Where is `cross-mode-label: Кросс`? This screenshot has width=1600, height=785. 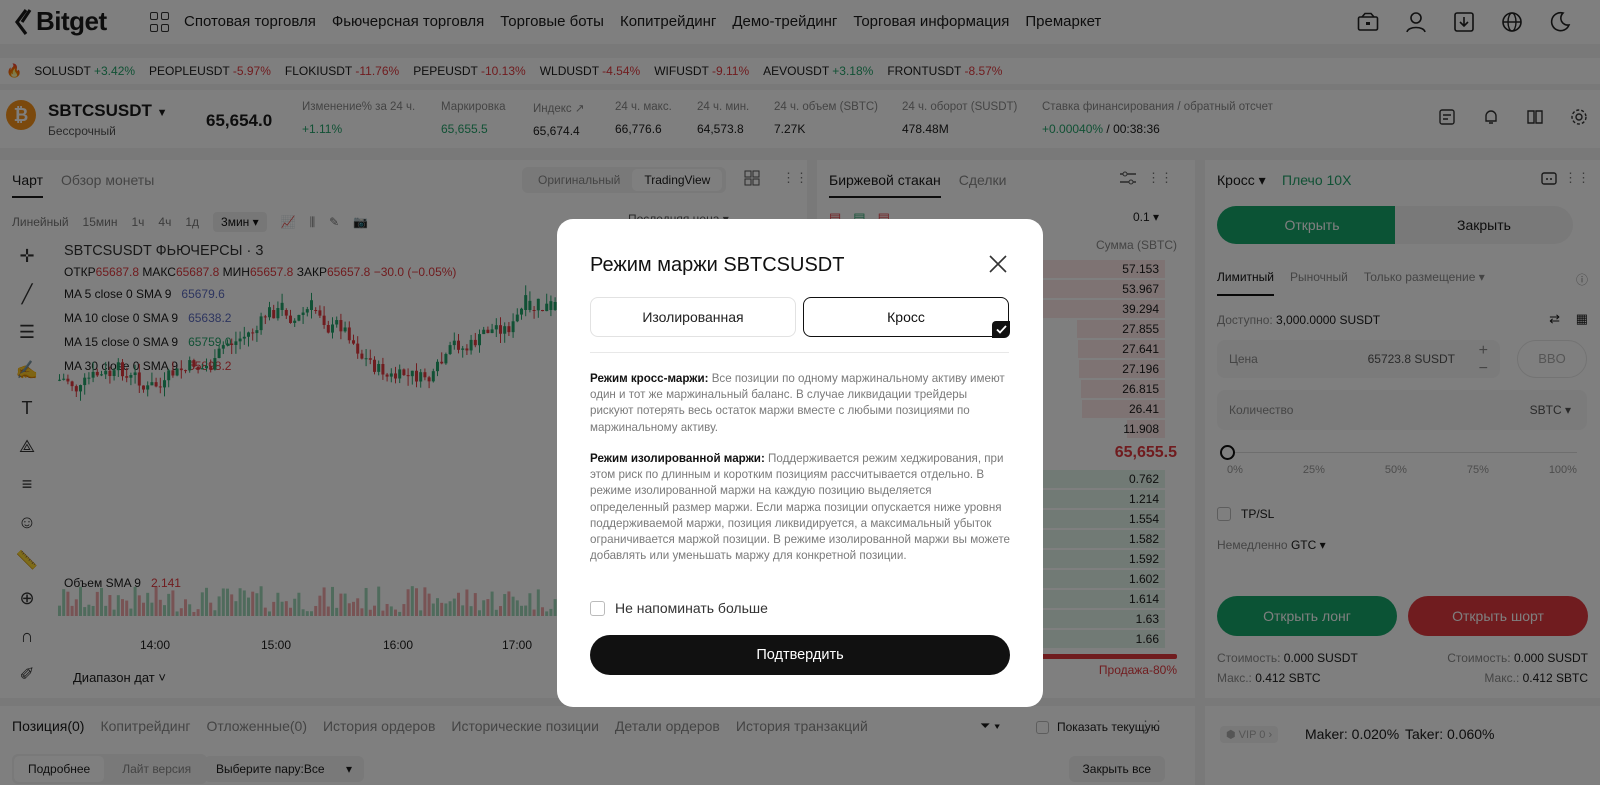 cross-mode-label: Кросс is located at coordinates (906, 317).